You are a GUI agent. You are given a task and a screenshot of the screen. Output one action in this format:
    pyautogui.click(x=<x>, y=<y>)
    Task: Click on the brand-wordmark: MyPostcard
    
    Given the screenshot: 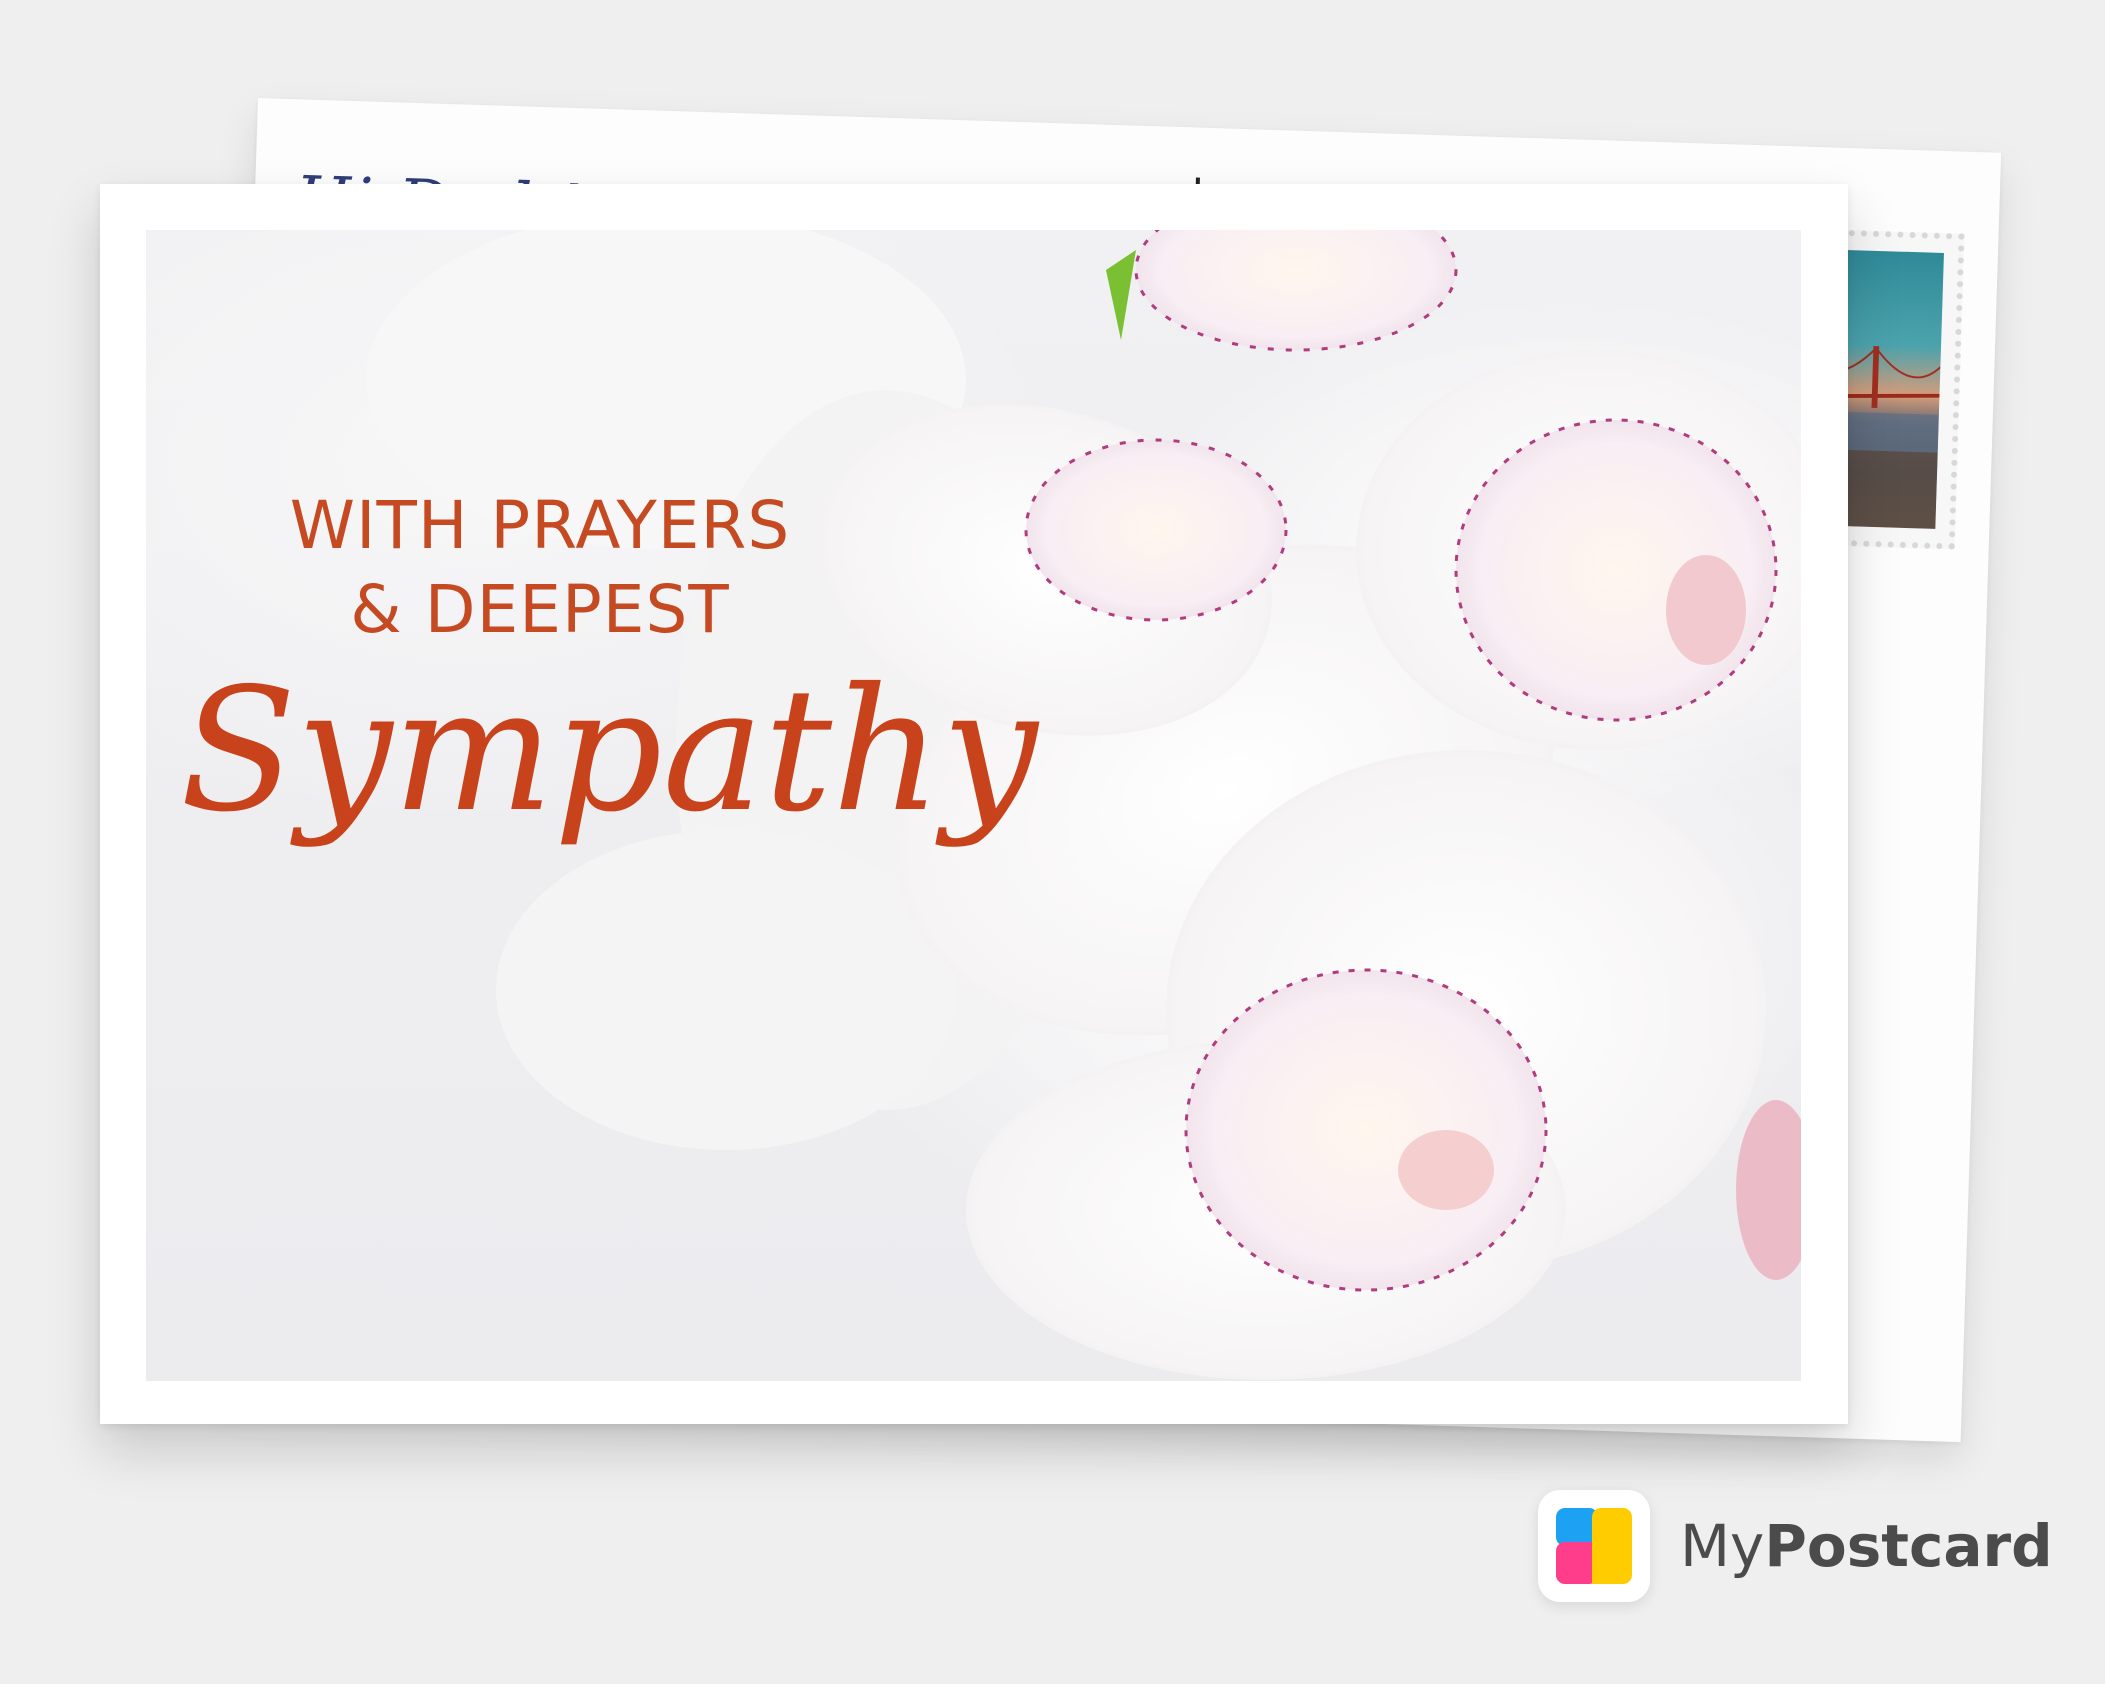 What is the action you would take?
    pyautogui.click(x=1866, y=1546)
    